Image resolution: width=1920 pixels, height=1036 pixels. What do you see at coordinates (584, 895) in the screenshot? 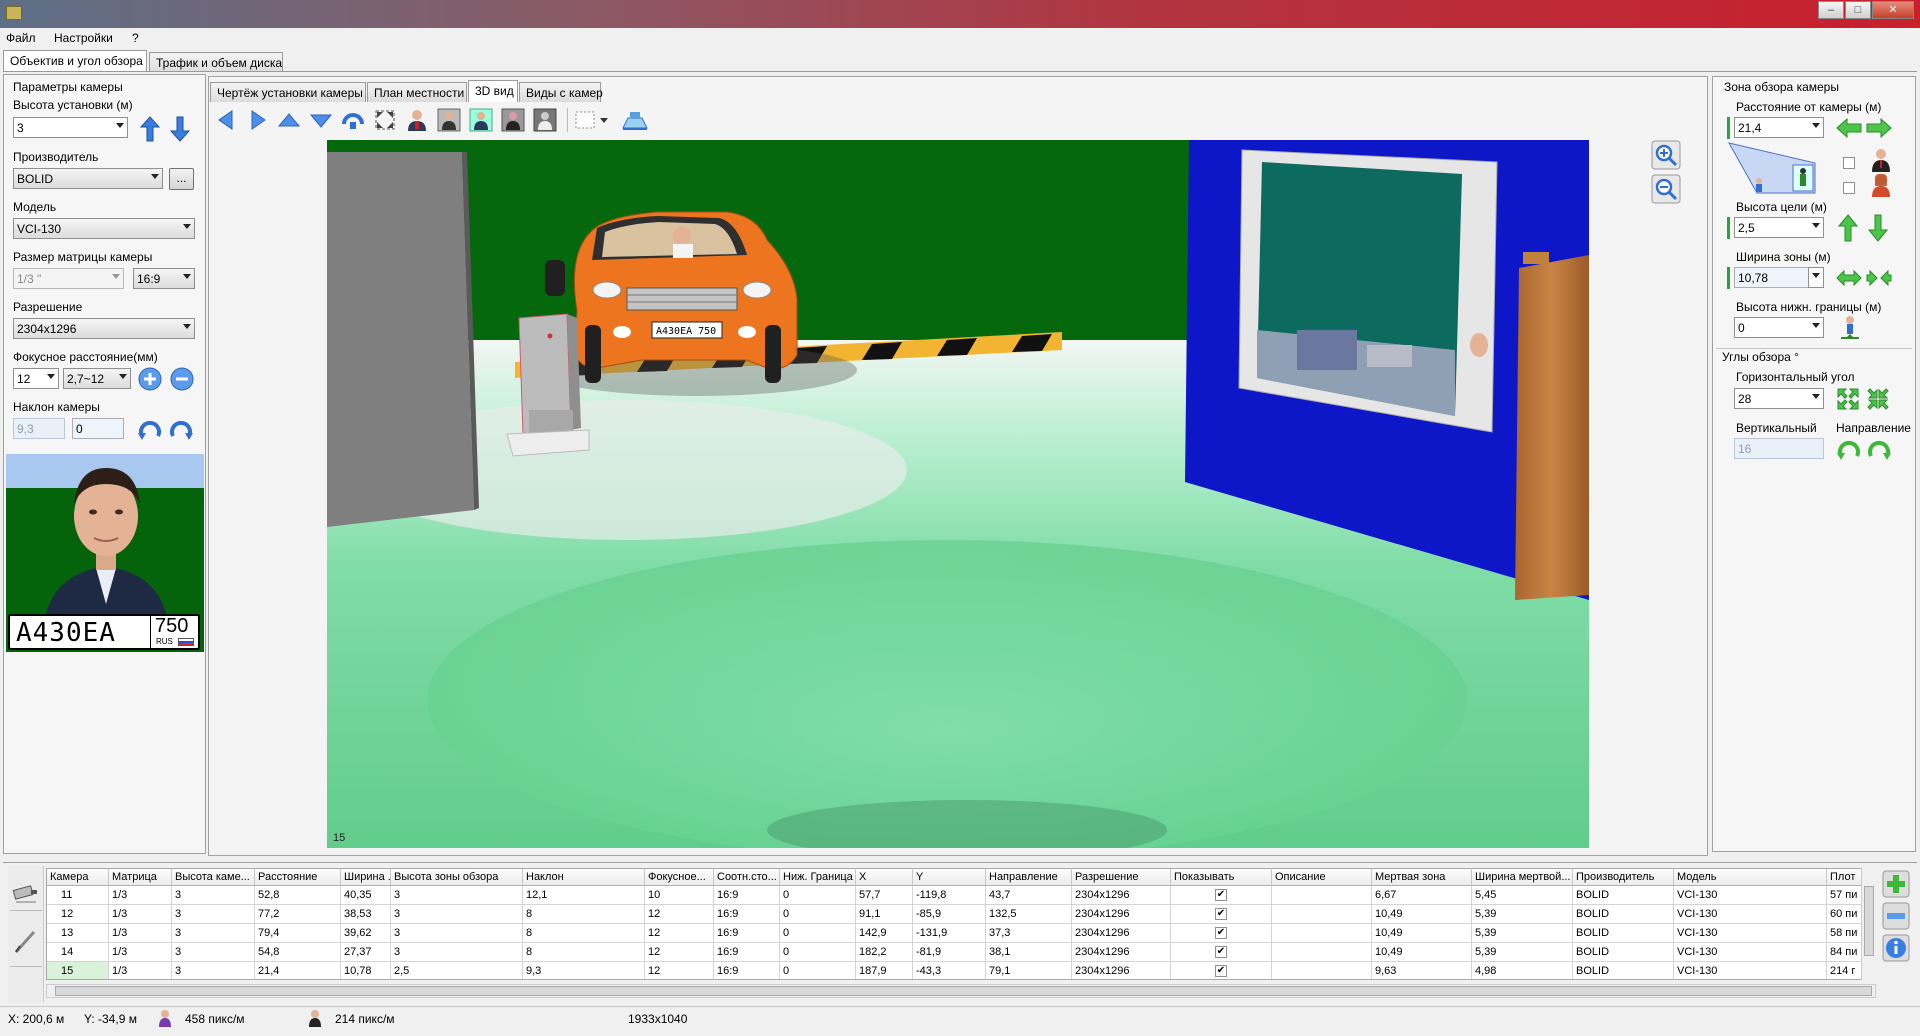
I see `table-cell: 12,1` at bounding box center [584, 895].